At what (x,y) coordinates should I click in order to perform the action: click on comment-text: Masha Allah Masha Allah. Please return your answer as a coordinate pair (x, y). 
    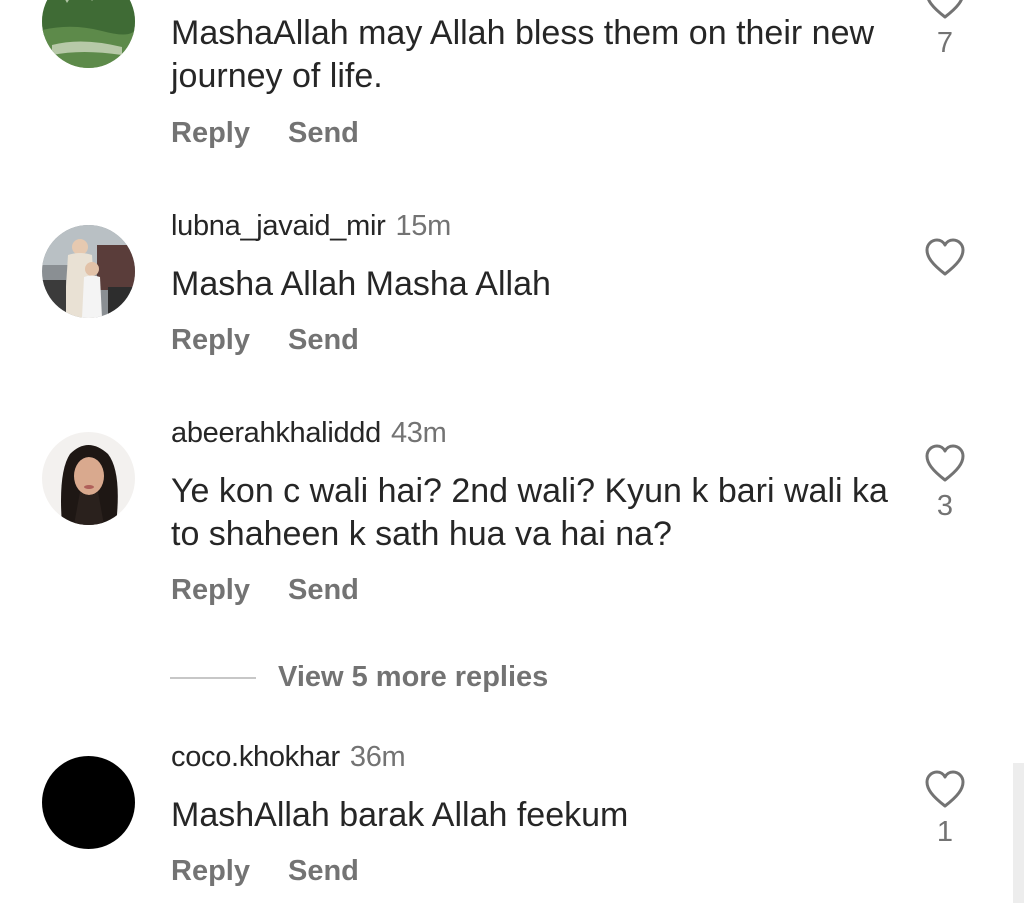
    Looking at the image, I should click on (361, 284).